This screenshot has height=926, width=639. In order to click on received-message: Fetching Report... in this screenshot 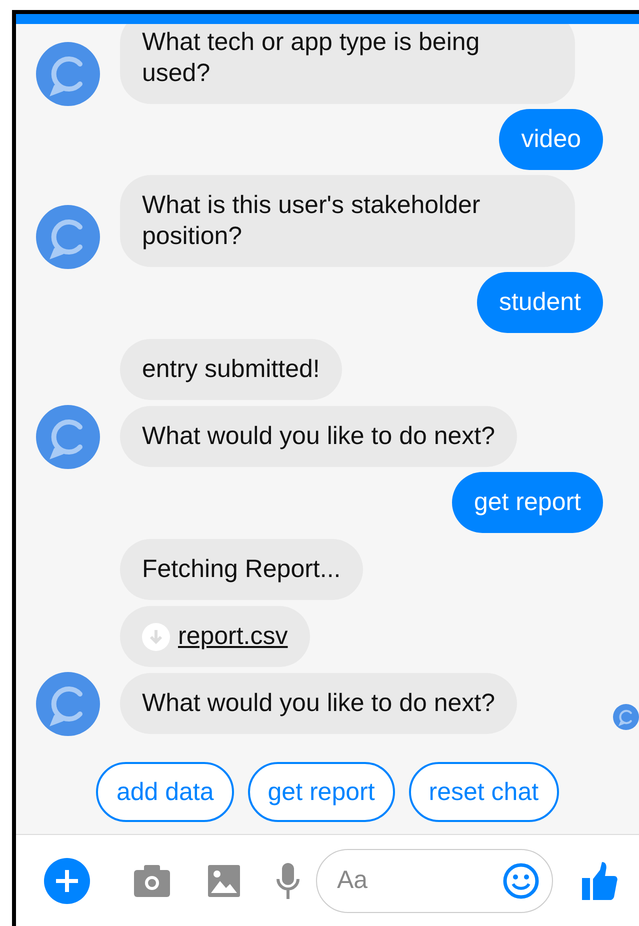, I will do `click(241, 569)`.